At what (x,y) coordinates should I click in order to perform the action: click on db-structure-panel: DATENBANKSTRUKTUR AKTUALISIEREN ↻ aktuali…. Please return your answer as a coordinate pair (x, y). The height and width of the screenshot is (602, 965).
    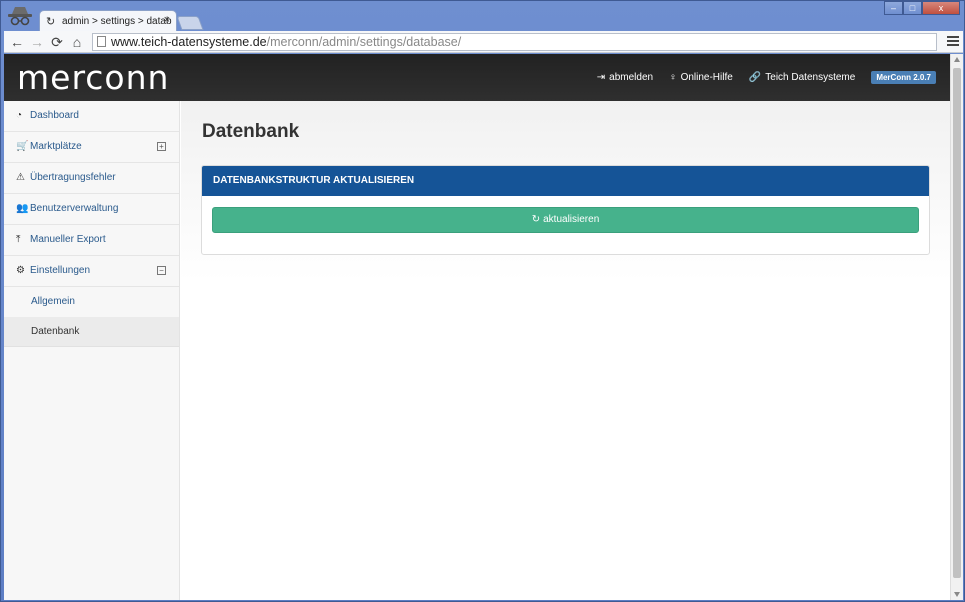
    Looking at the image, I should click on (565, 210).